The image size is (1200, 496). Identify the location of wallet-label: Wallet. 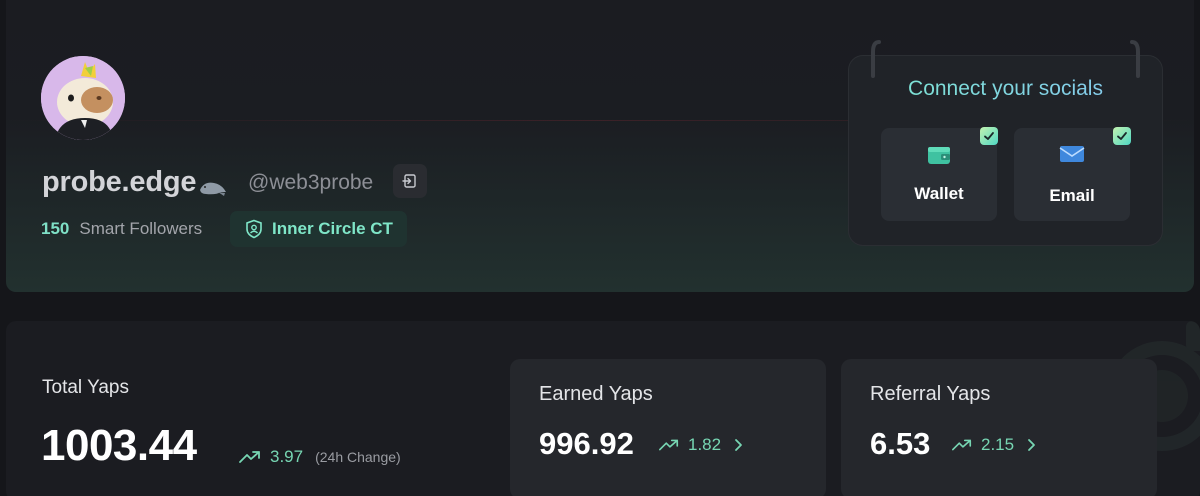
(939, 193).